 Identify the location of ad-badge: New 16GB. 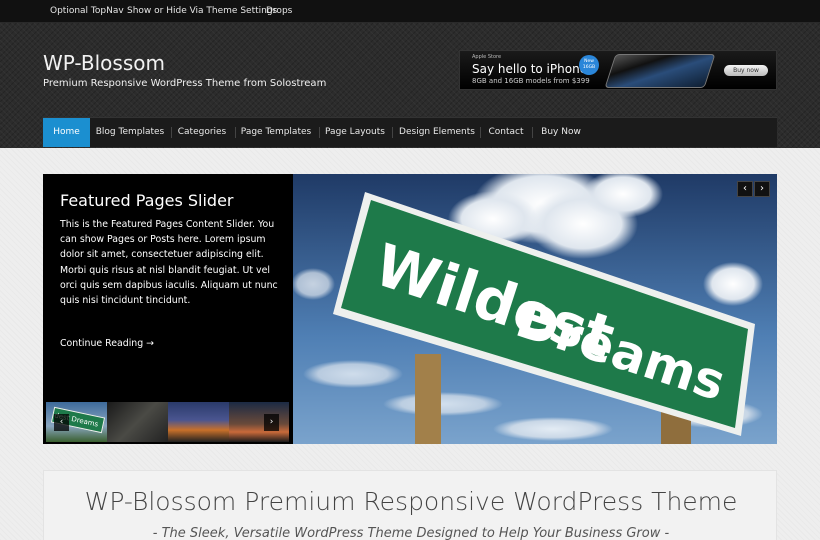
(589, 65).